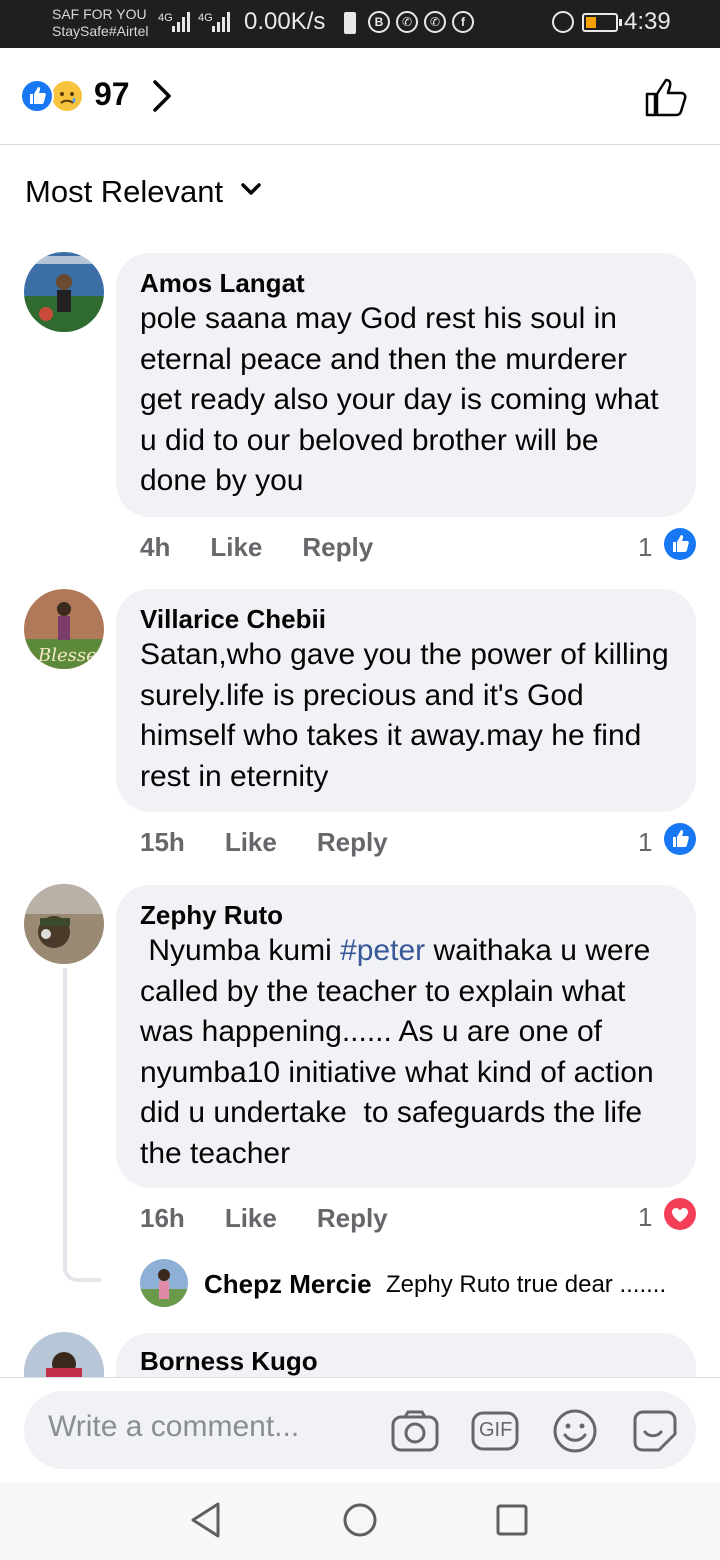  What do you see at coordinates (240, 950) in the screenshot?
I see `comment-text-part: Nyumba kumi` at bounding box center [240, 950].